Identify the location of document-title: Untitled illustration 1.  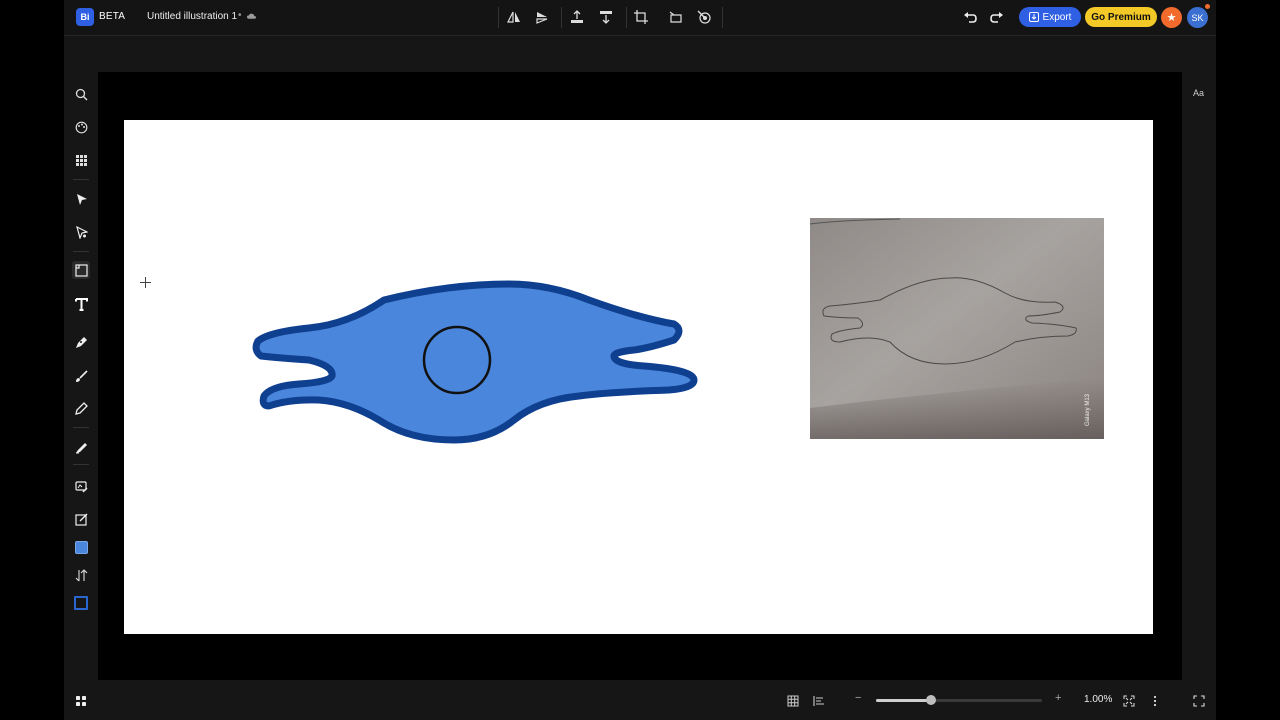
(192, 16).